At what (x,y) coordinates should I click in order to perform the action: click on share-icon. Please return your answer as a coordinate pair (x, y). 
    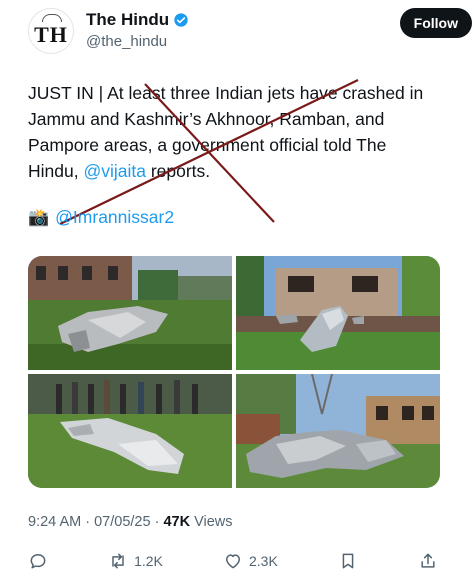
    Looking at the image, I should click on (428, 560).